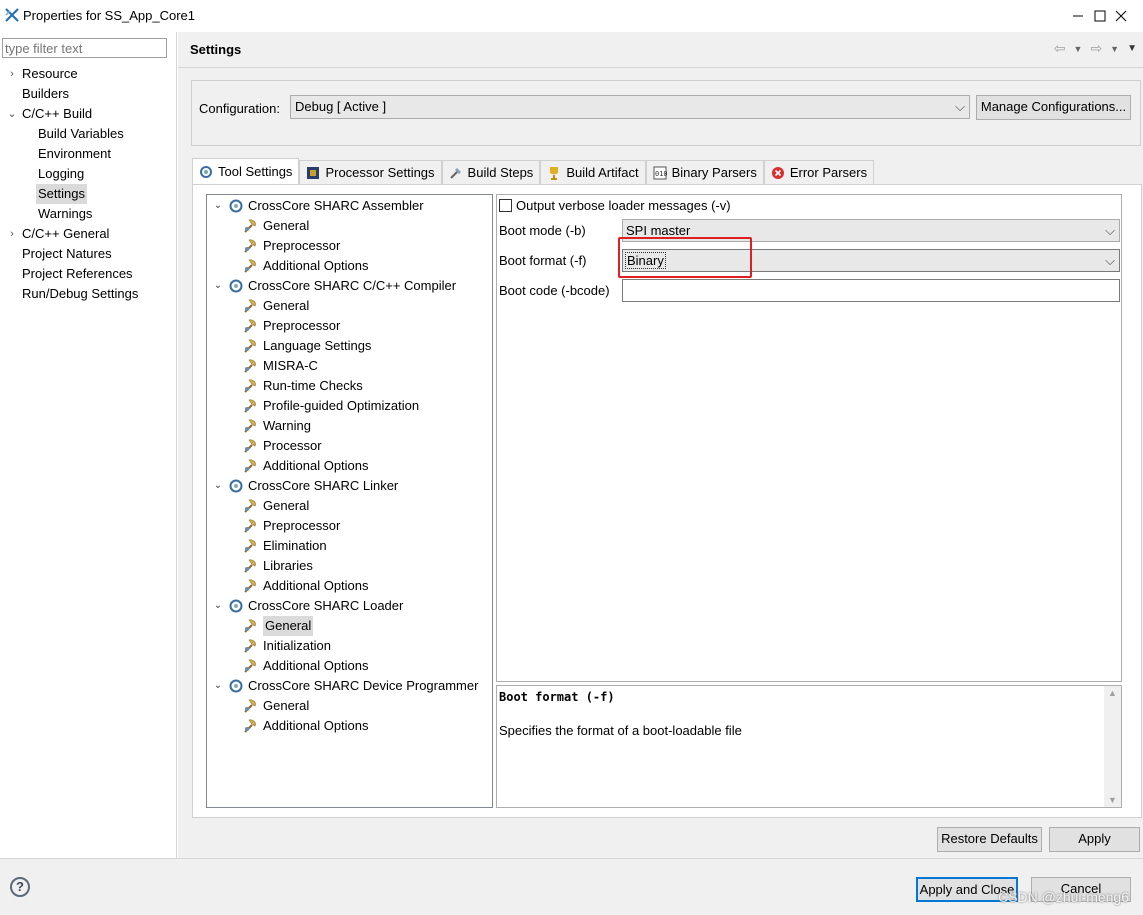  Describe the element at coordinates (660, 50) in the screenshot. I see `settings-header: Settings ⇦ ▼ ⇨ ▼ ▼` at that location.